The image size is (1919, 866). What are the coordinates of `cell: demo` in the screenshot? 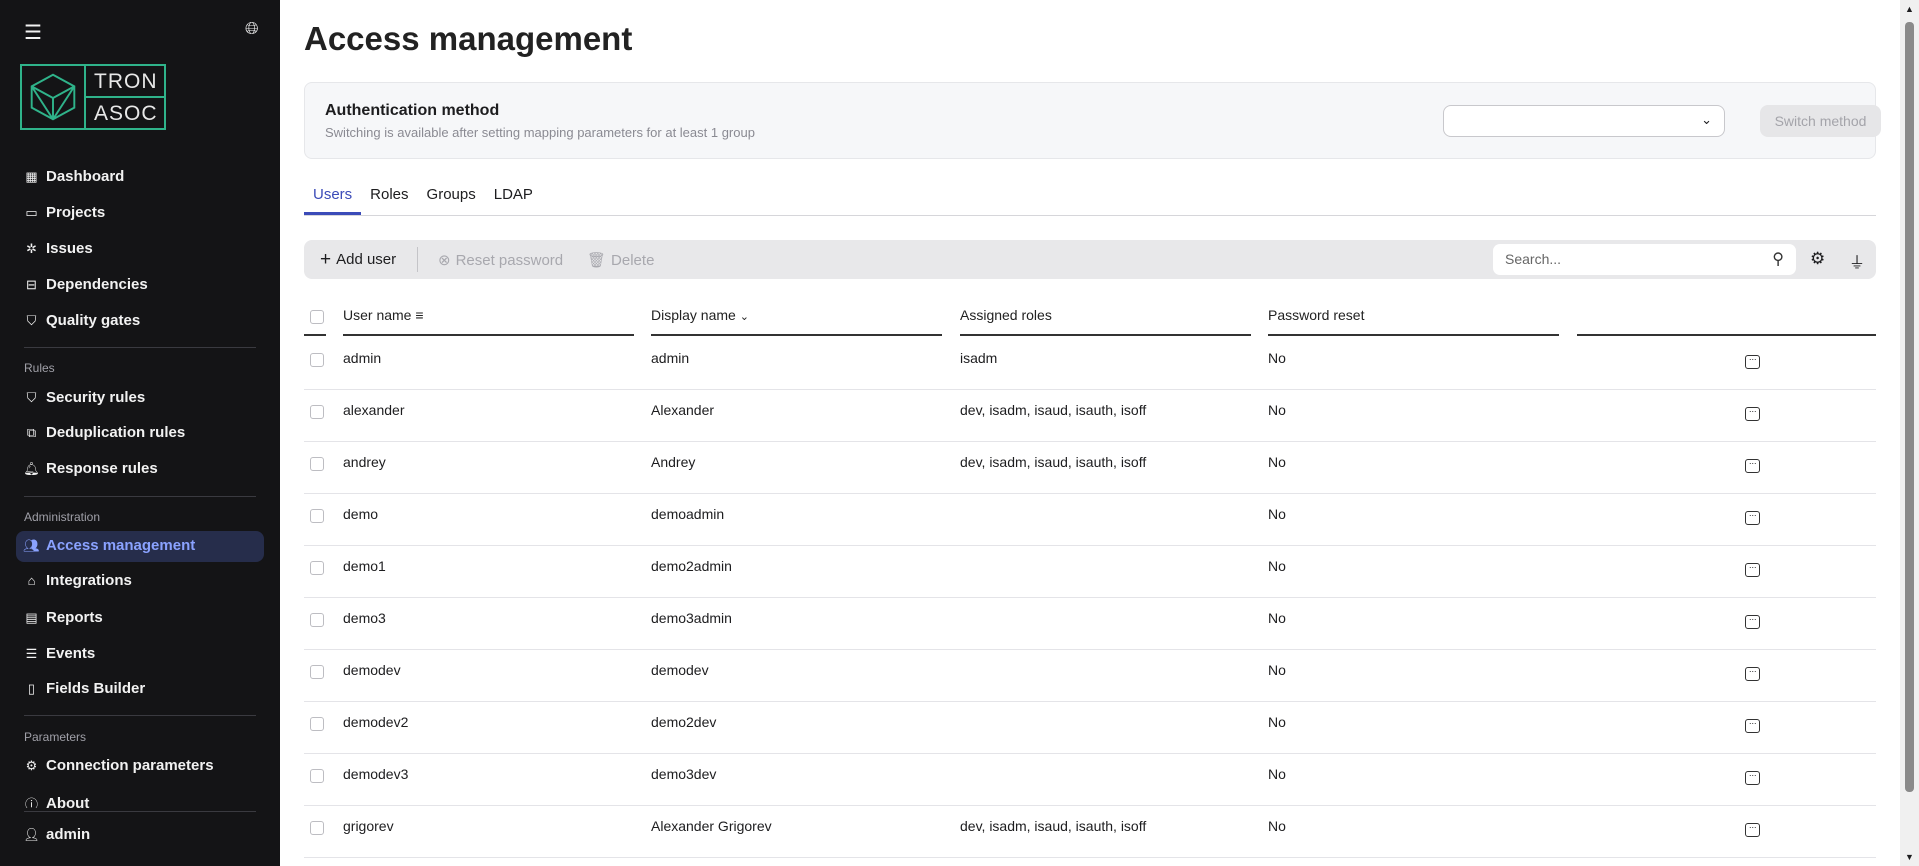 It's located at (361, 514).